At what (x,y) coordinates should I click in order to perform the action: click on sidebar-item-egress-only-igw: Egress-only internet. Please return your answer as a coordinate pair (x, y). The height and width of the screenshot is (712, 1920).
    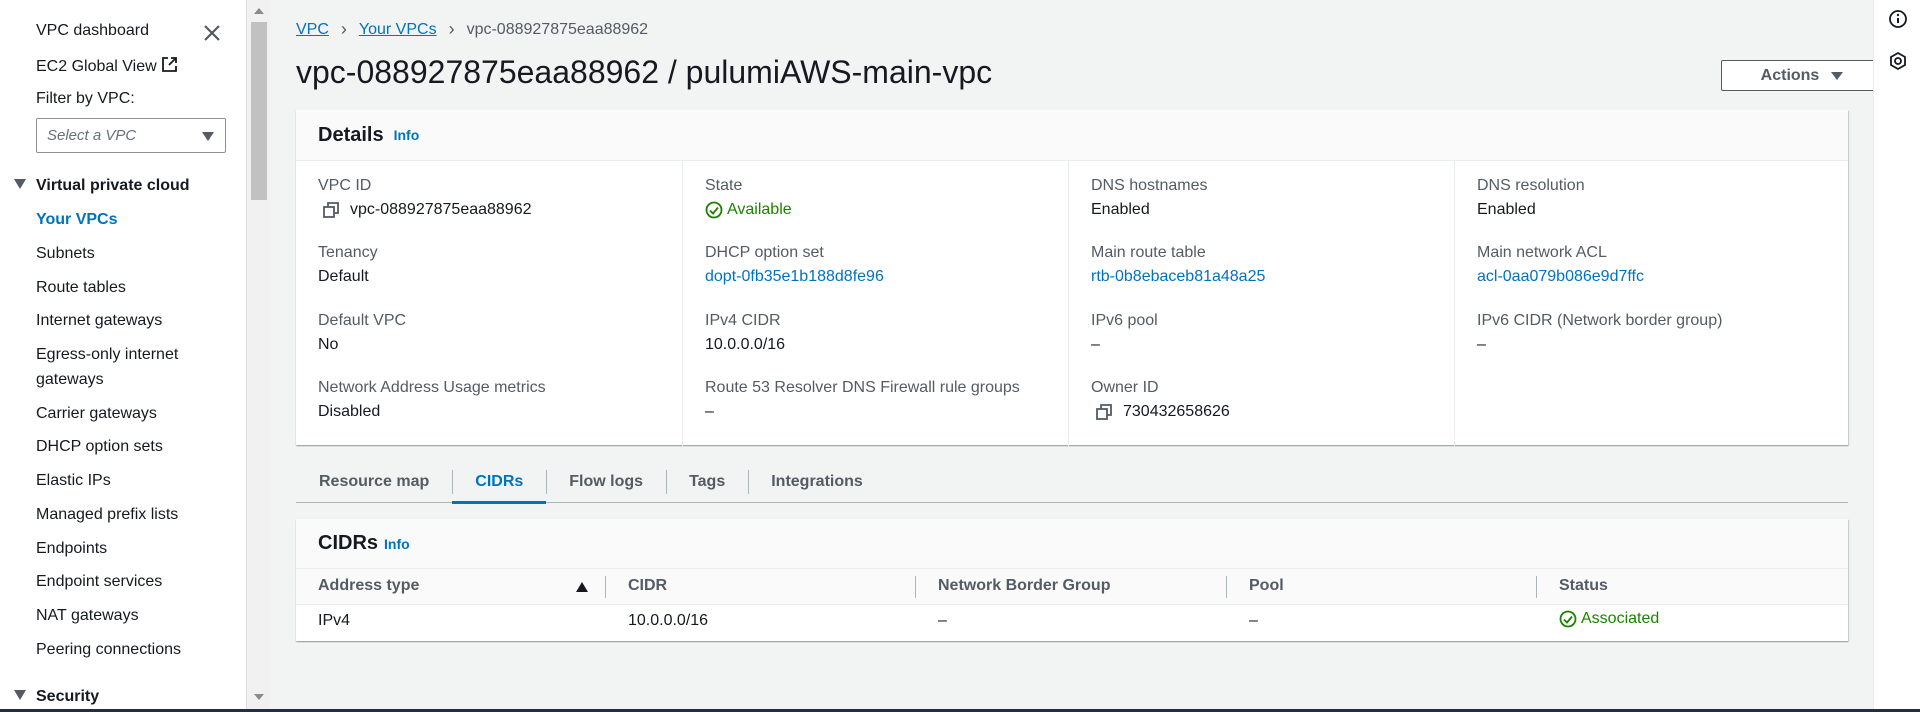
    Looking at the image, I should click on (107, 355).